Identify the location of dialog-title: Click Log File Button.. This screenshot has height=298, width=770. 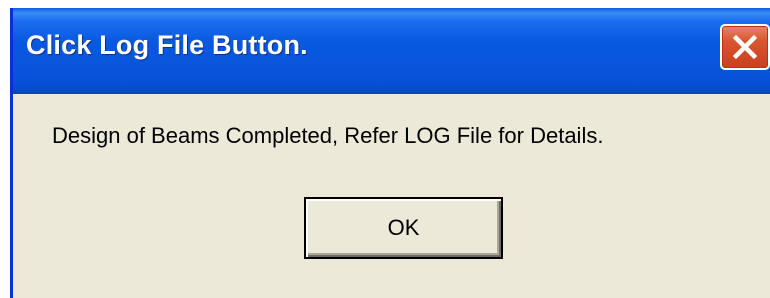
(167, 45).